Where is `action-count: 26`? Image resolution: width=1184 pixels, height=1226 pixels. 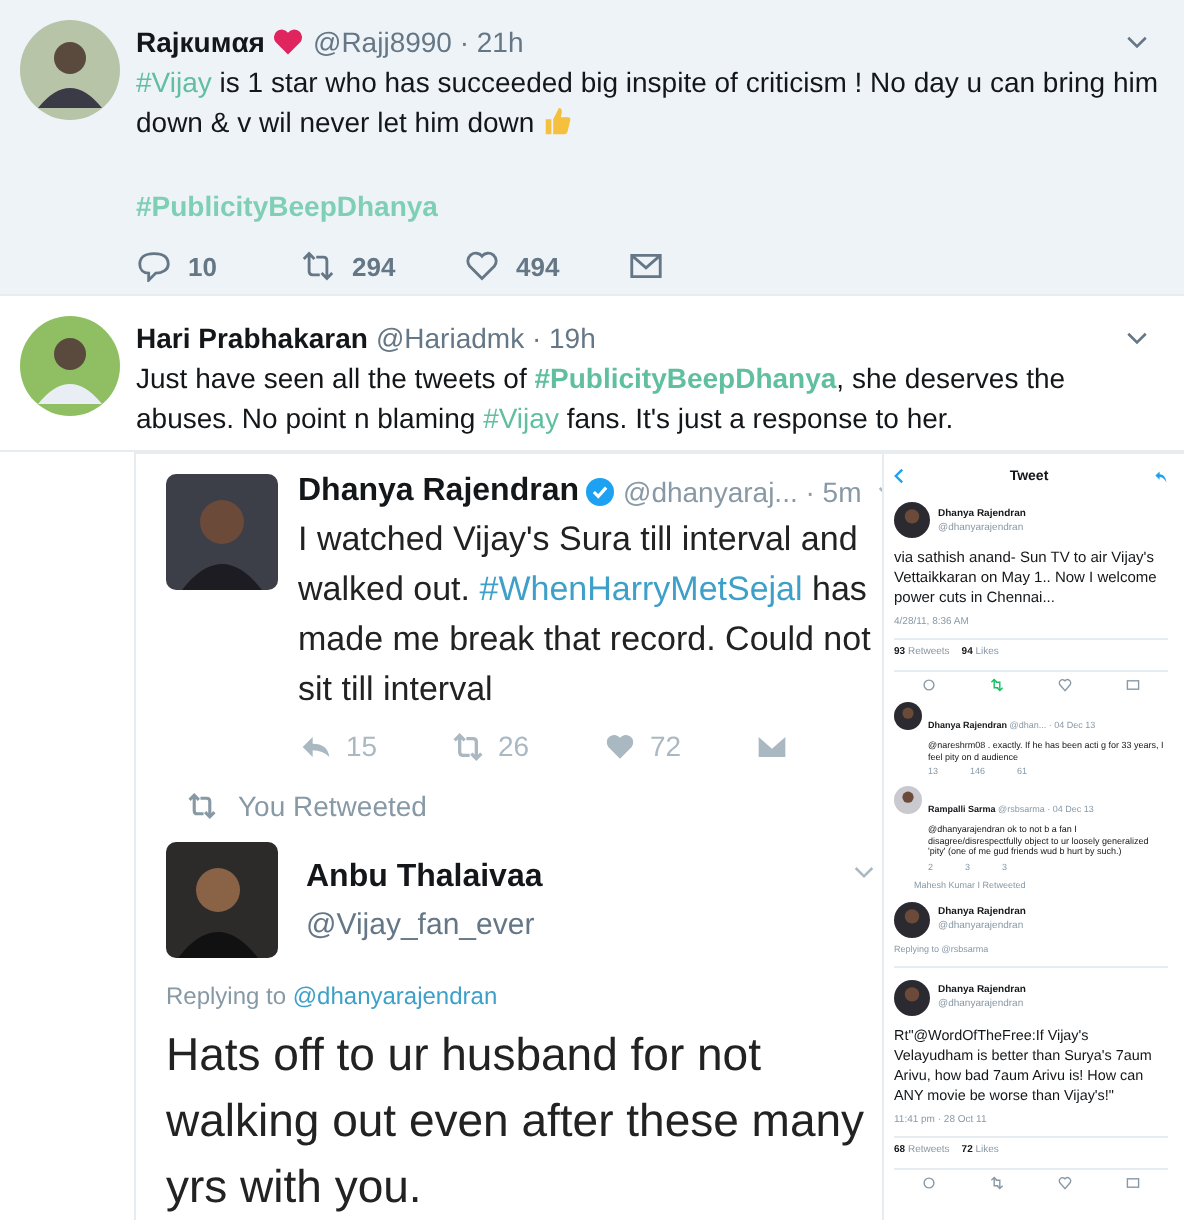 action-count: 26 is located at coordinates (514, 746).